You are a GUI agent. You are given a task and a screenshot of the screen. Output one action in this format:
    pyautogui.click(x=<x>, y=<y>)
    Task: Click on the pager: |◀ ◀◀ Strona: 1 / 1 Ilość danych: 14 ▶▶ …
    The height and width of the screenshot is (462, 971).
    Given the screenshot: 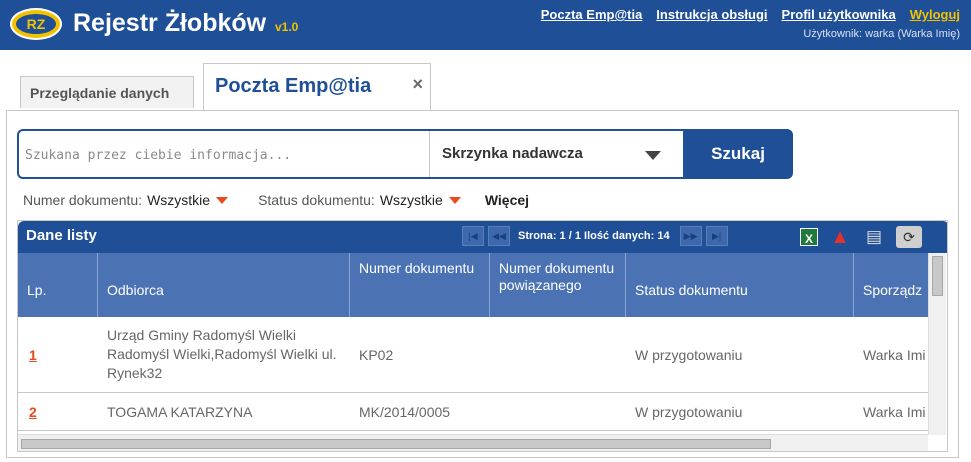 What is the action you would take?
    pyautogui.click(x=597, y=236)
    